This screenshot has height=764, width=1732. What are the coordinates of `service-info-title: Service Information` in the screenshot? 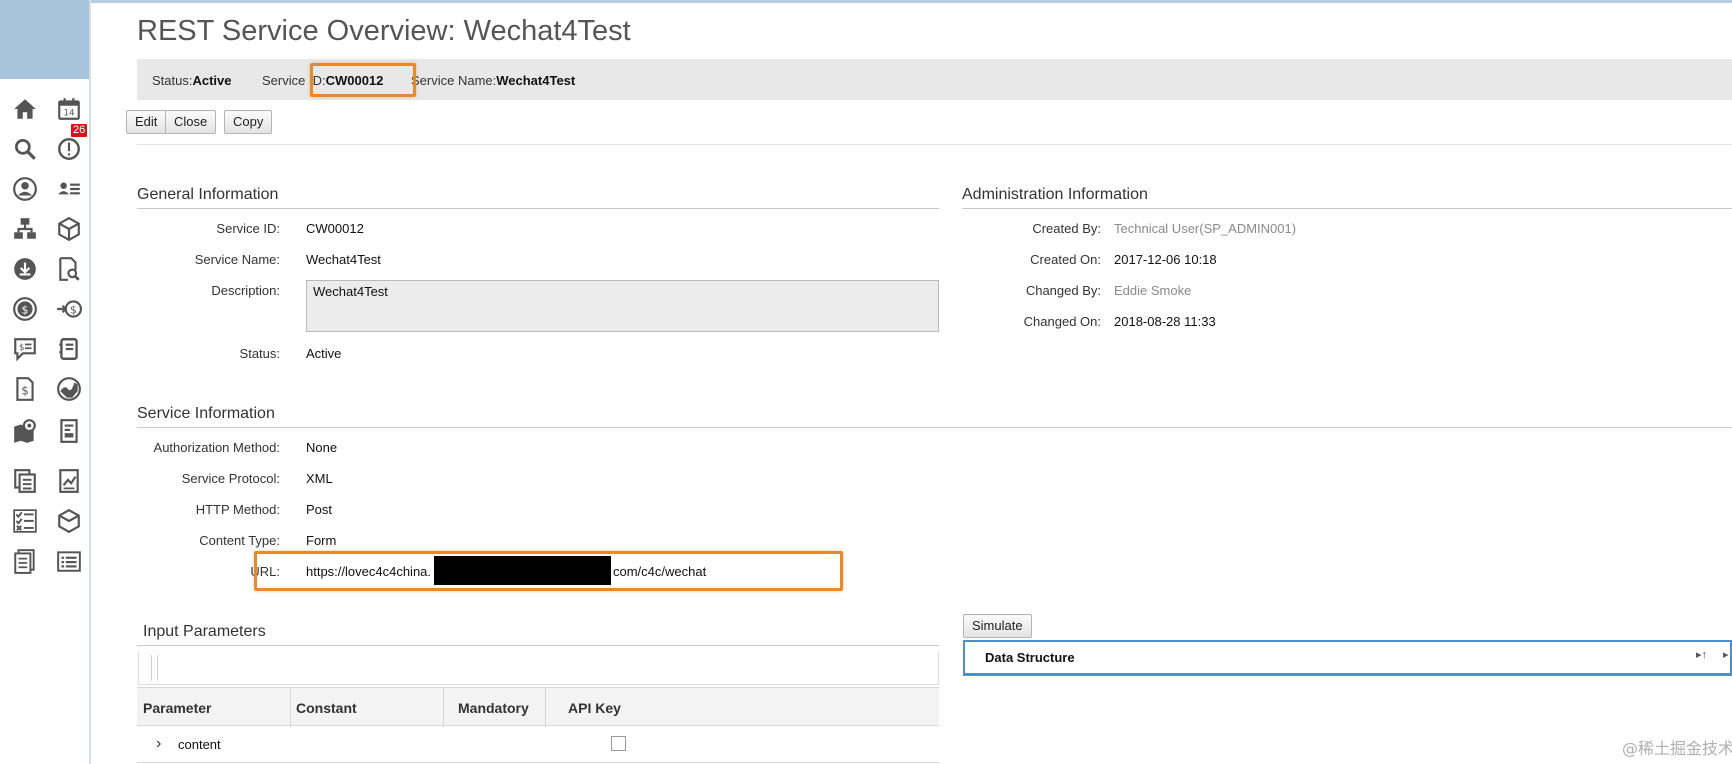 It's located at (206, 413).